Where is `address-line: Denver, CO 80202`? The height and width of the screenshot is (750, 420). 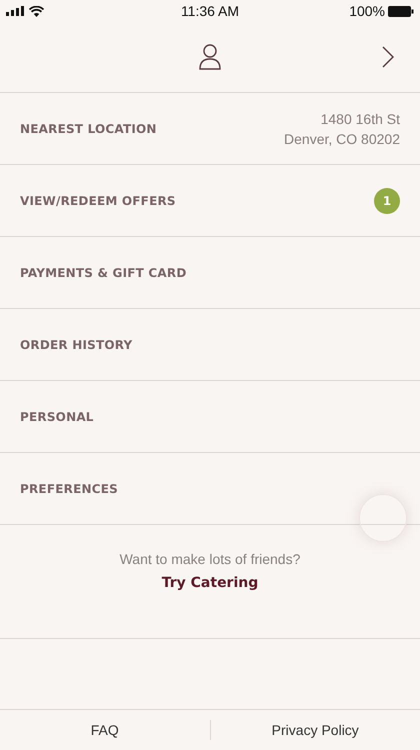
address-line: Denver, CO 80202 is located at coordinates (342, 139).